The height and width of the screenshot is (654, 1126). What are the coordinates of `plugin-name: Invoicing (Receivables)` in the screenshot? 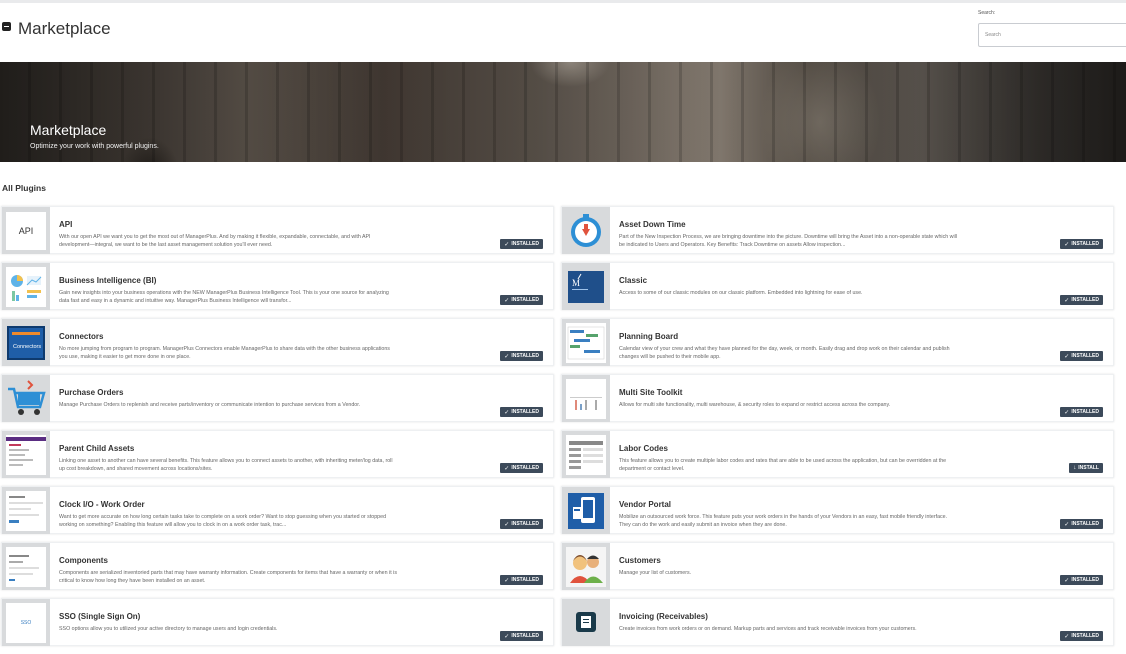 It's located at (663, 616).